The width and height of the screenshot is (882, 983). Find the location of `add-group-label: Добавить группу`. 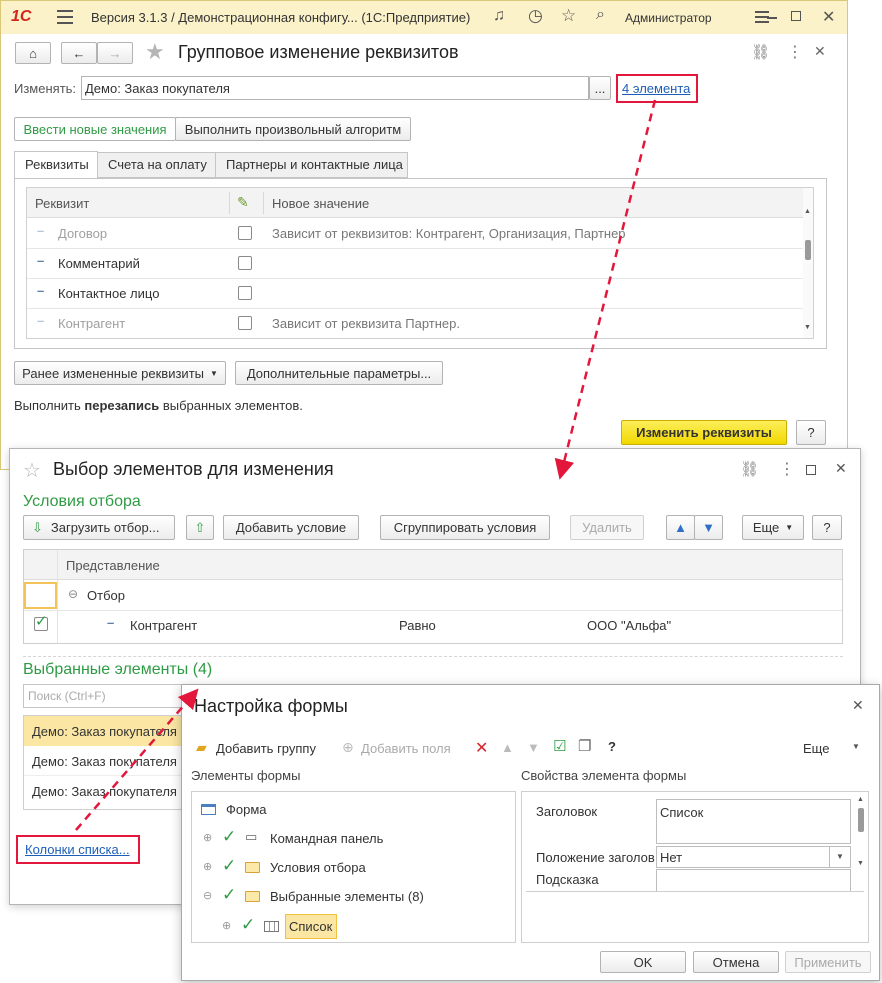

add-group-label: Добавить группу is located at coordinates (266, 748).